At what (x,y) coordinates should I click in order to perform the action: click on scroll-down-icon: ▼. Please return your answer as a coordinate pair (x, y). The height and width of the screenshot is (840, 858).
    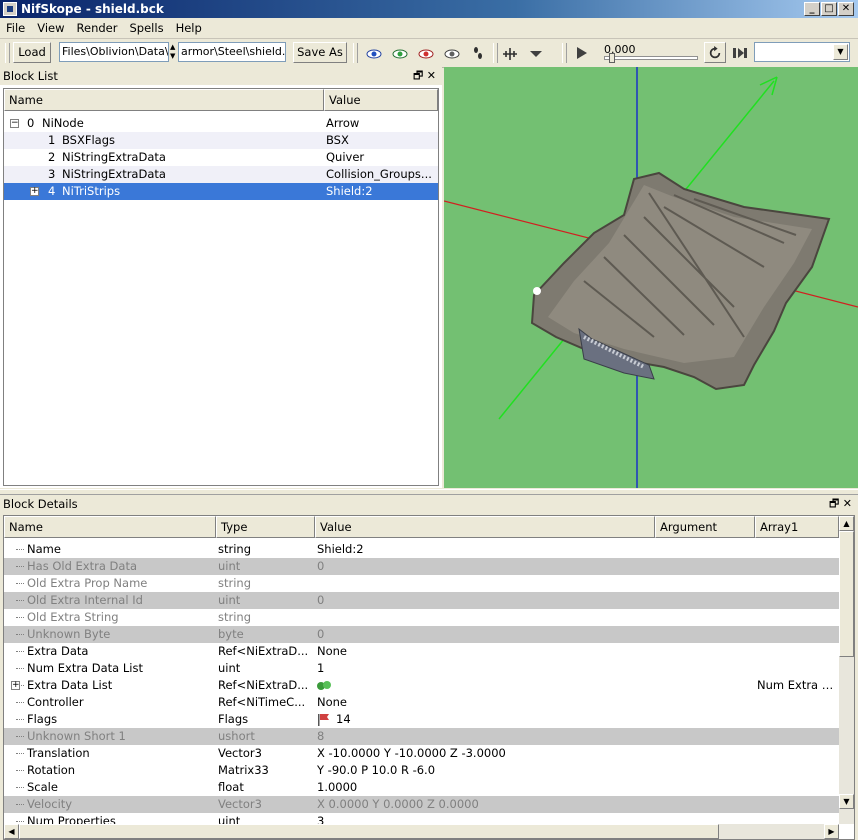
    Looking at the image, I should click on (846, 801).